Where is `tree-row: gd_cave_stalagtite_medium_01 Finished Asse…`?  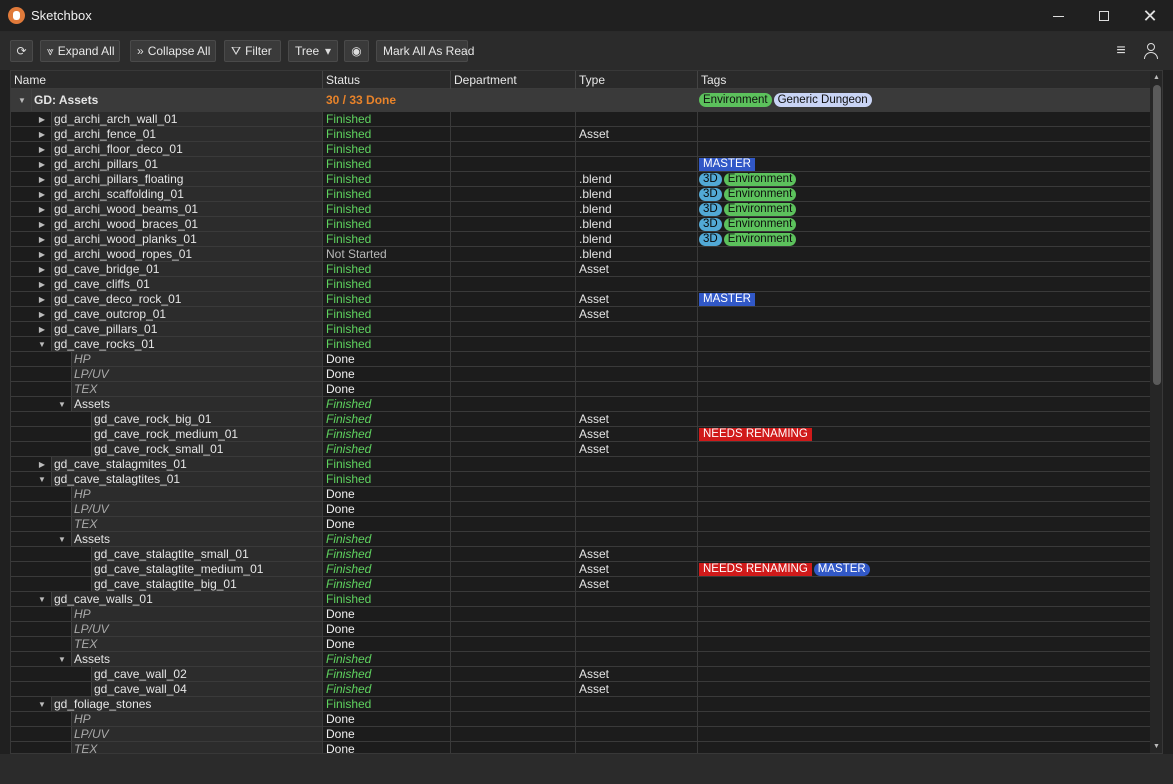 tree-row: gd_cave_stalagtite_medium_01 Finished Asse… is located at coordinates (580, 569).